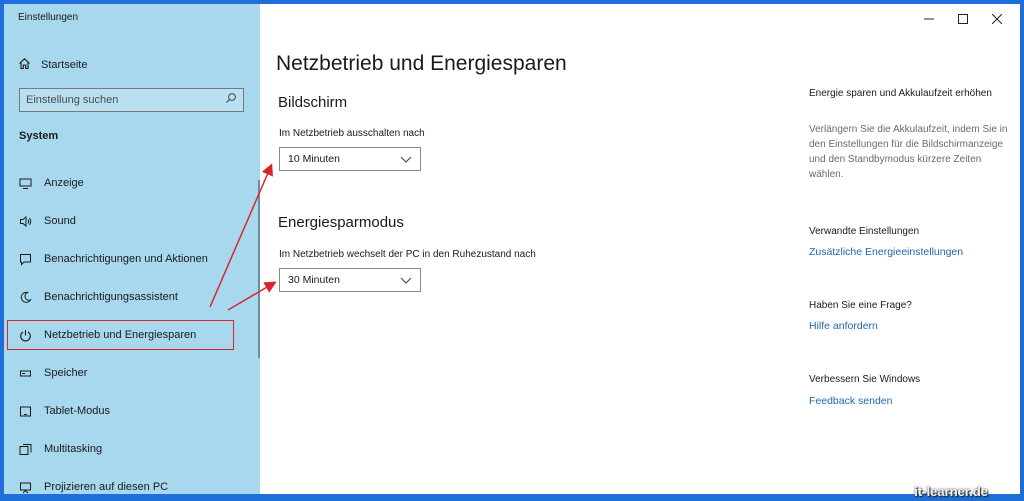  Describe the element at coordinates (64, 183) in the screenshot. I see `sidebar-item-label: Anzeige` at that location.